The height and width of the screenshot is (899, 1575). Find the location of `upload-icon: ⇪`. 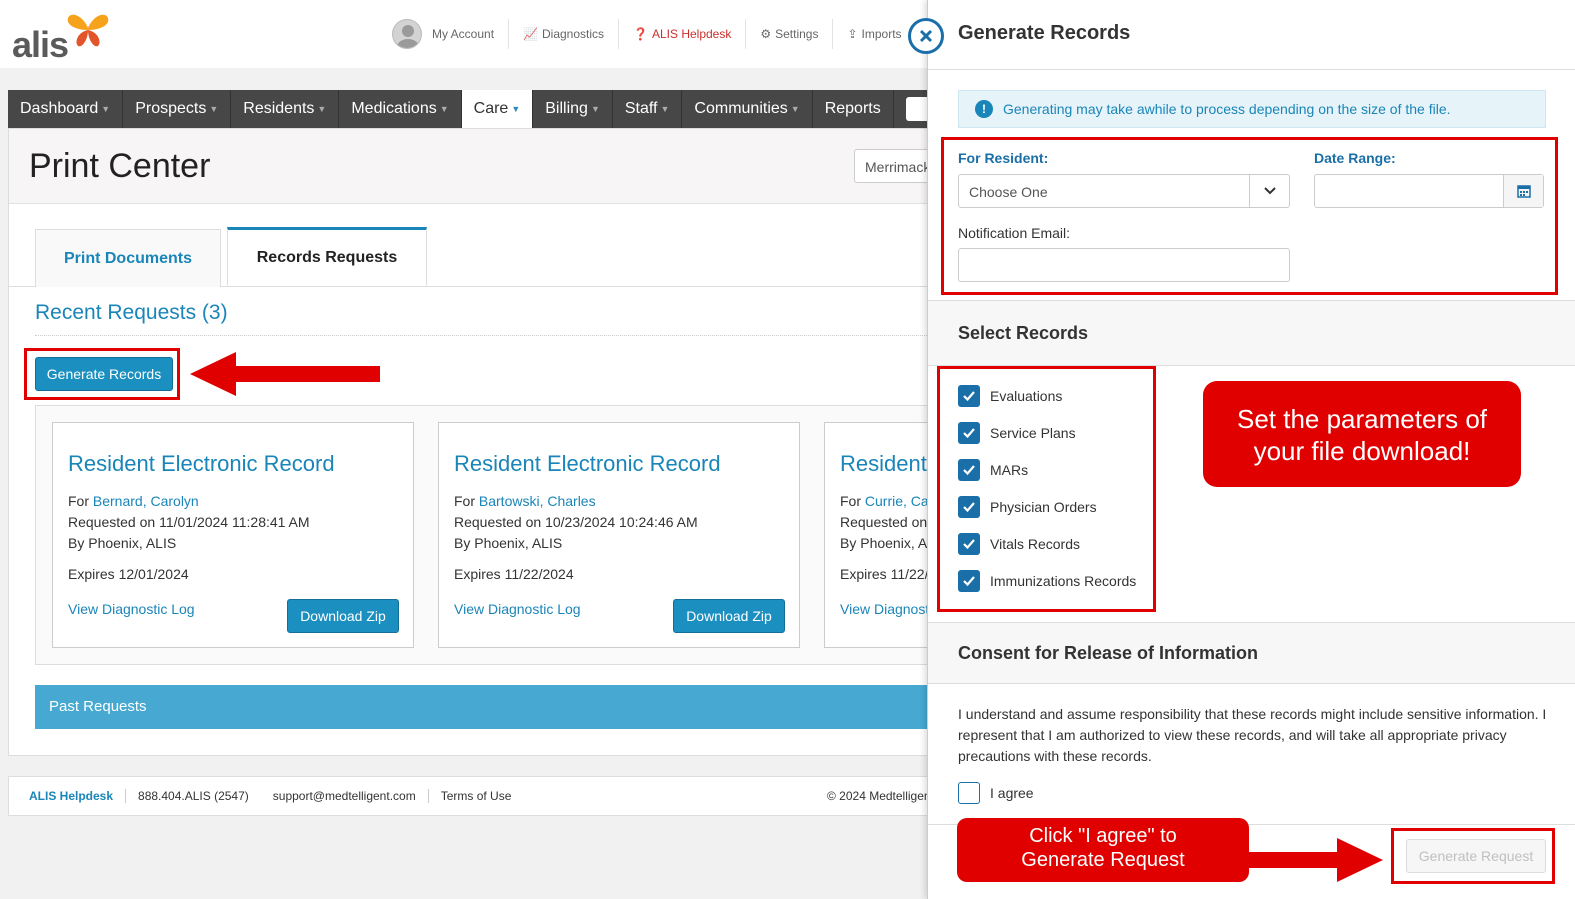

upload-icon: ⇪ is located at coordinates (852, 34).